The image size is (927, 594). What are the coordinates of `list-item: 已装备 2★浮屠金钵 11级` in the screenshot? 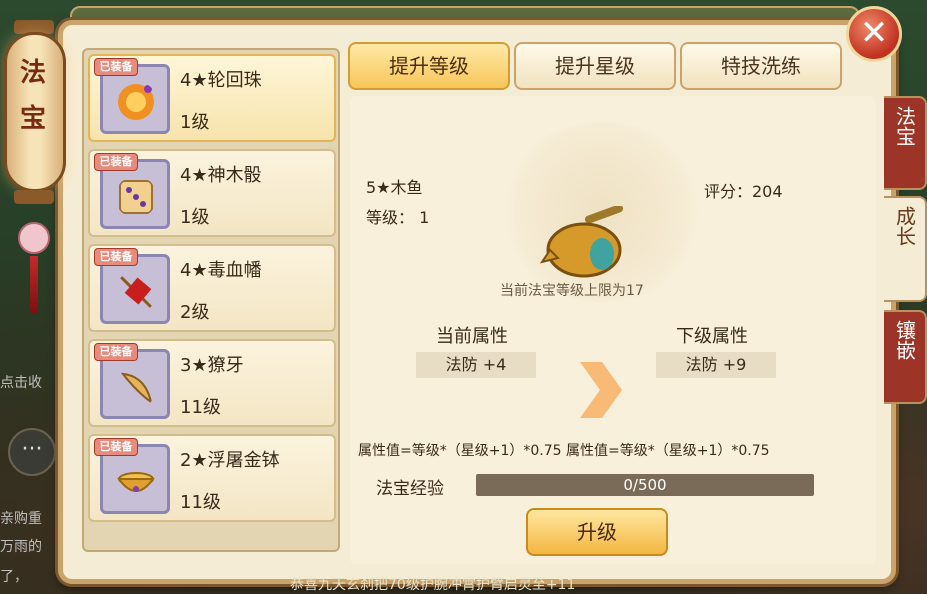 It's located at (212, 478).